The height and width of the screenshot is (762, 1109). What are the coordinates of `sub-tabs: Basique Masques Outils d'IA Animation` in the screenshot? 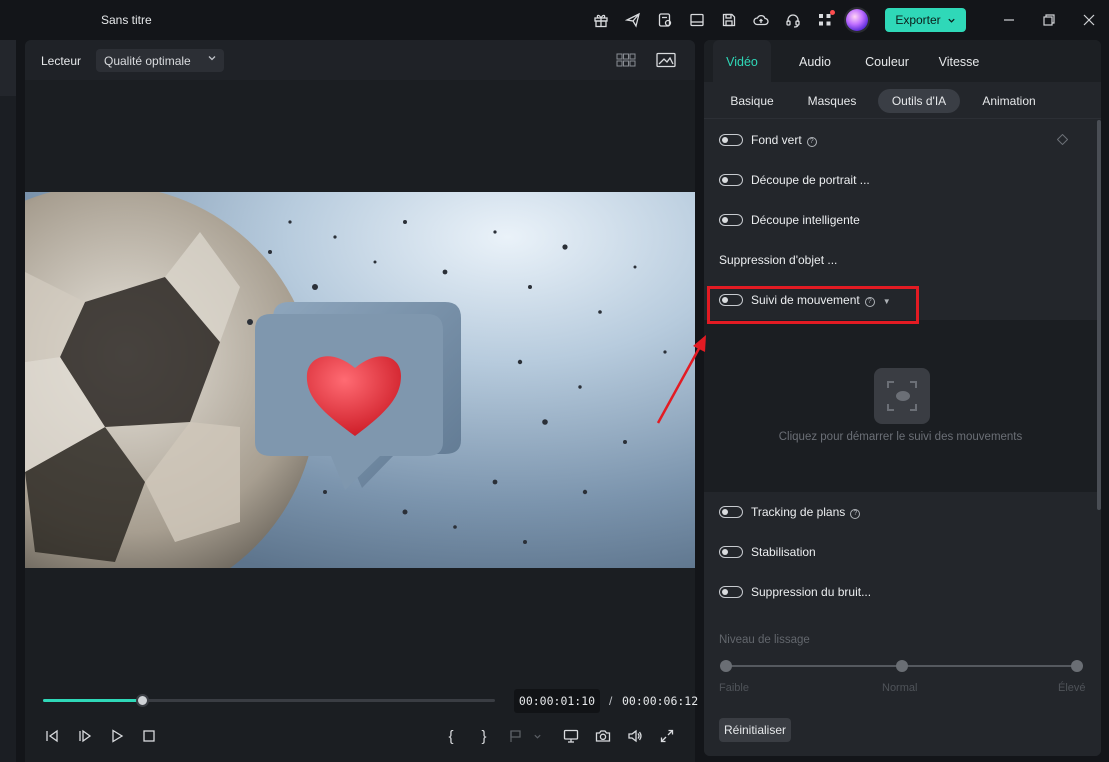 It's located at (902, 100).